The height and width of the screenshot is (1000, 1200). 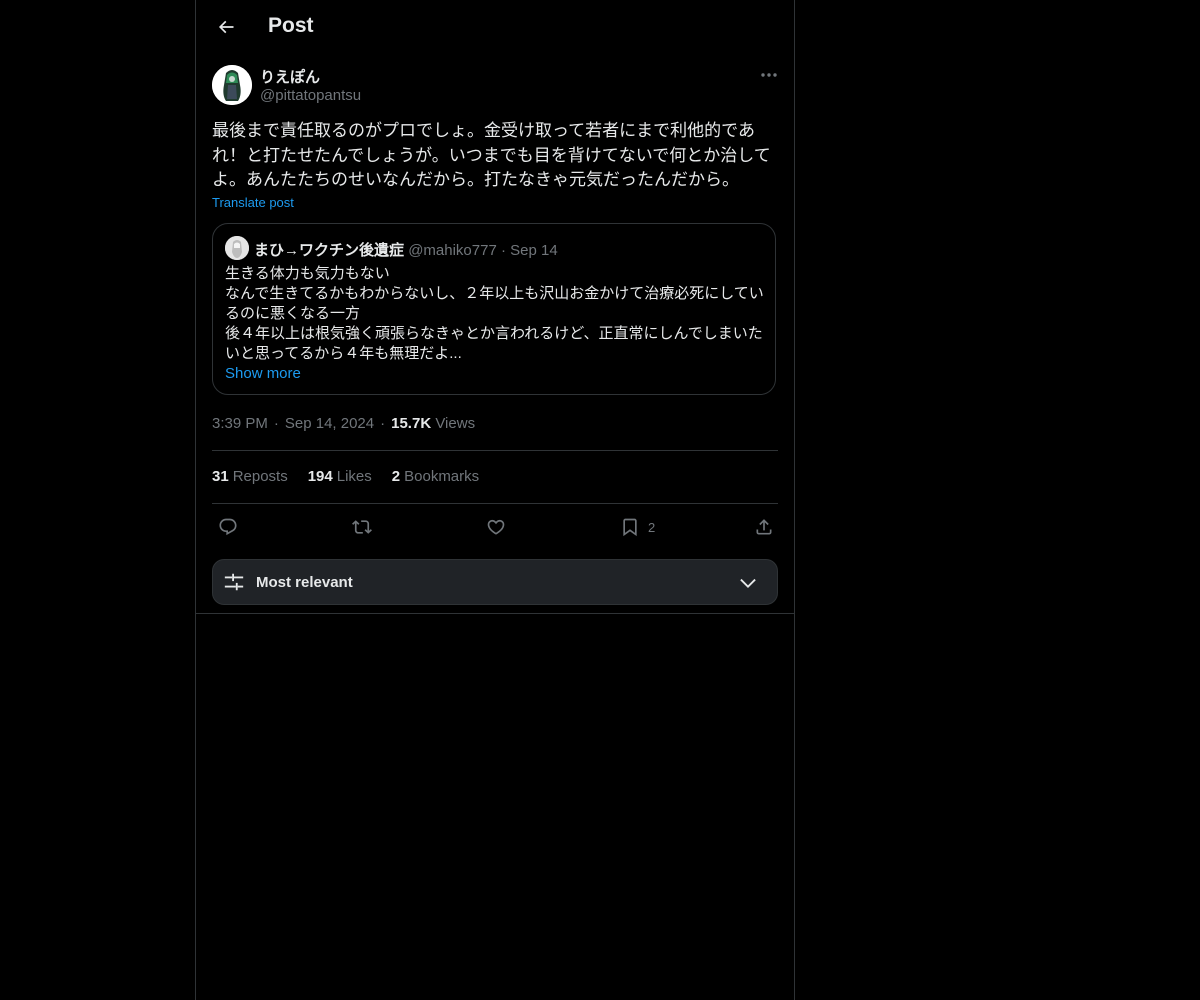 I want to click on repost-icon, so click(x=362, y=527).